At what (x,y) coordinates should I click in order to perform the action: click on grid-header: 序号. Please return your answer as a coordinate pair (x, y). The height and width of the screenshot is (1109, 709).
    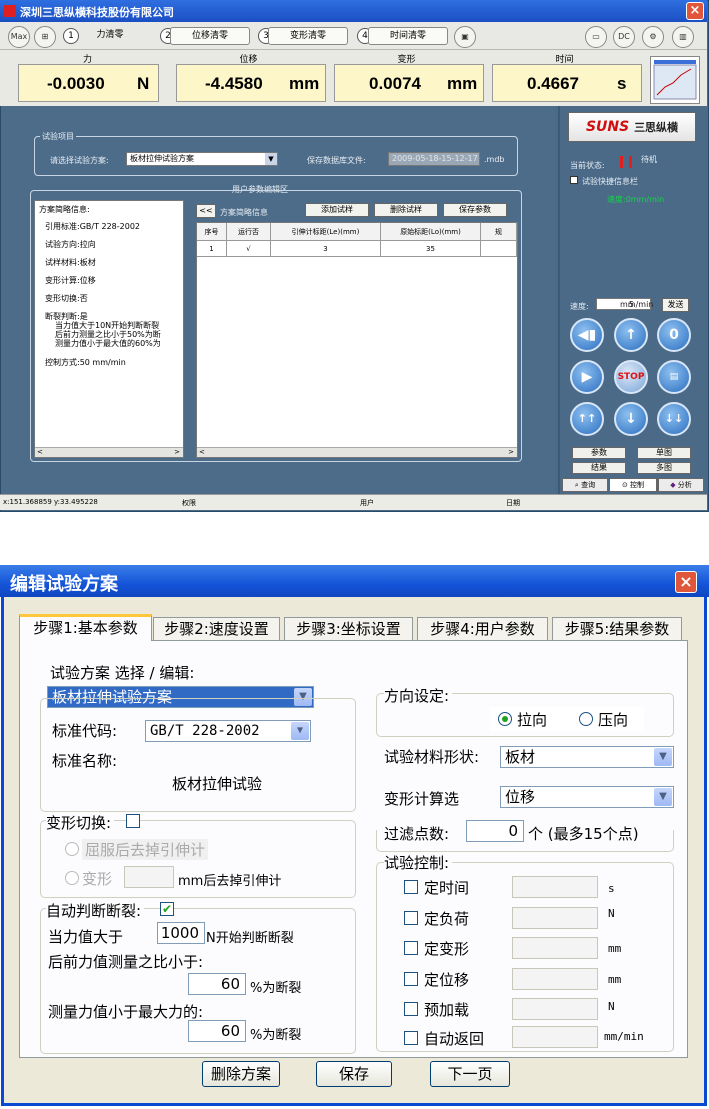
    Looking at the image, I should click on (212, 232).